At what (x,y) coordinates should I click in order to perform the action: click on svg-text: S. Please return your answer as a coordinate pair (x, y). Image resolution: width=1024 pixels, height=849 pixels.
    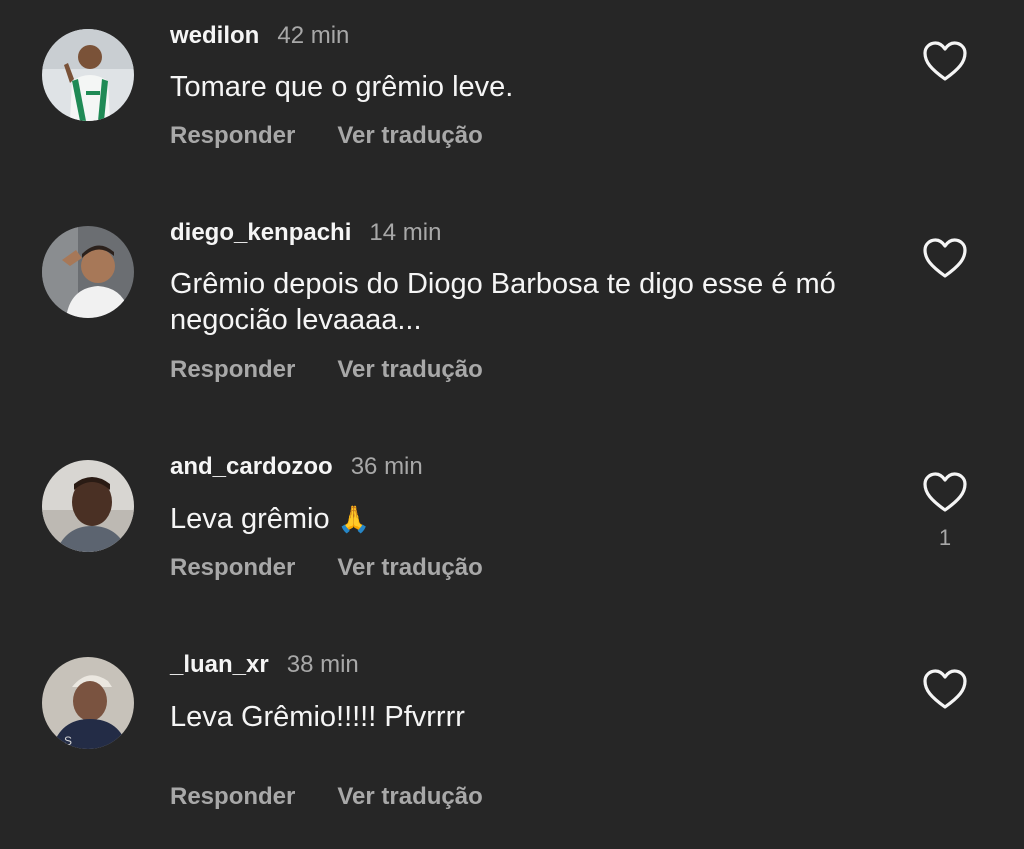
    Looking at the image, I should click on (68, 741).